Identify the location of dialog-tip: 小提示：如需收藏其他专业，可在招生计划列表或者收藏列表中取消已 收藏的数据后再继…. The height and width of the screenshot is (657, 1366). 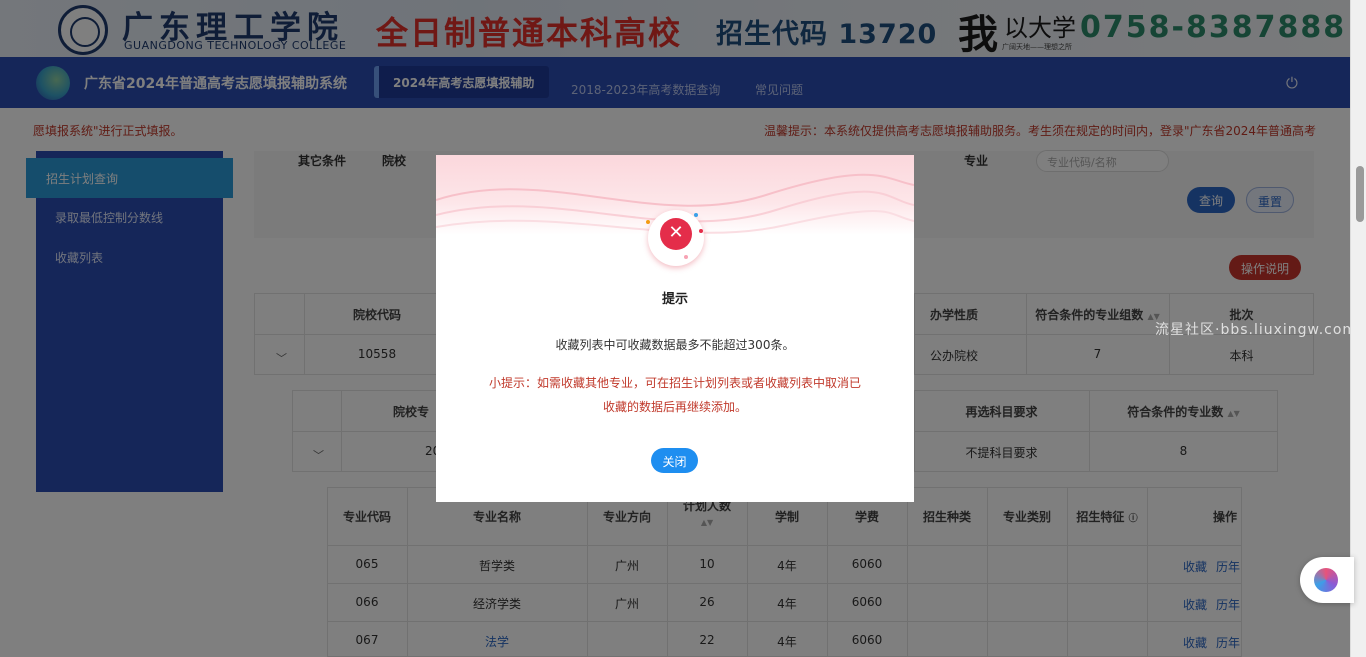
(675, 395).